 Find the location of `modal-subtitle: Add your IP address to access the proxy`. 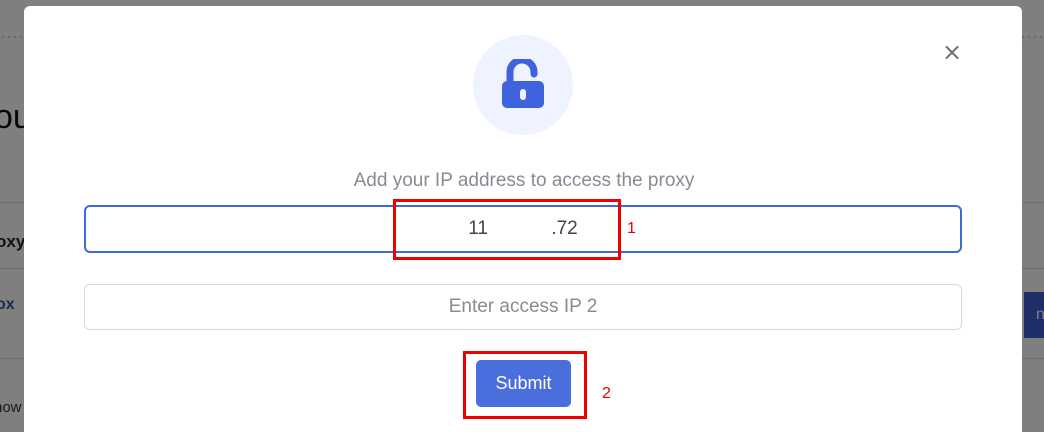

modal-subtitle: Add your IP address to access the proxy is located at coordinates (524, 180).